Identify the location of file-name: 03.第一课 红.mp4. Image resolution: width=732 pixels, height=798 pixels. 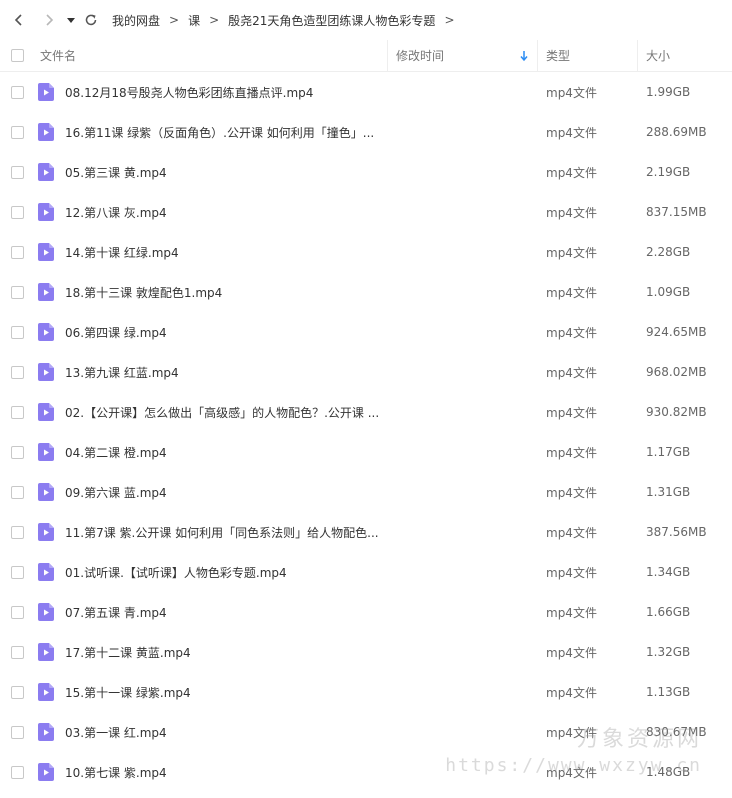
(116, 732).